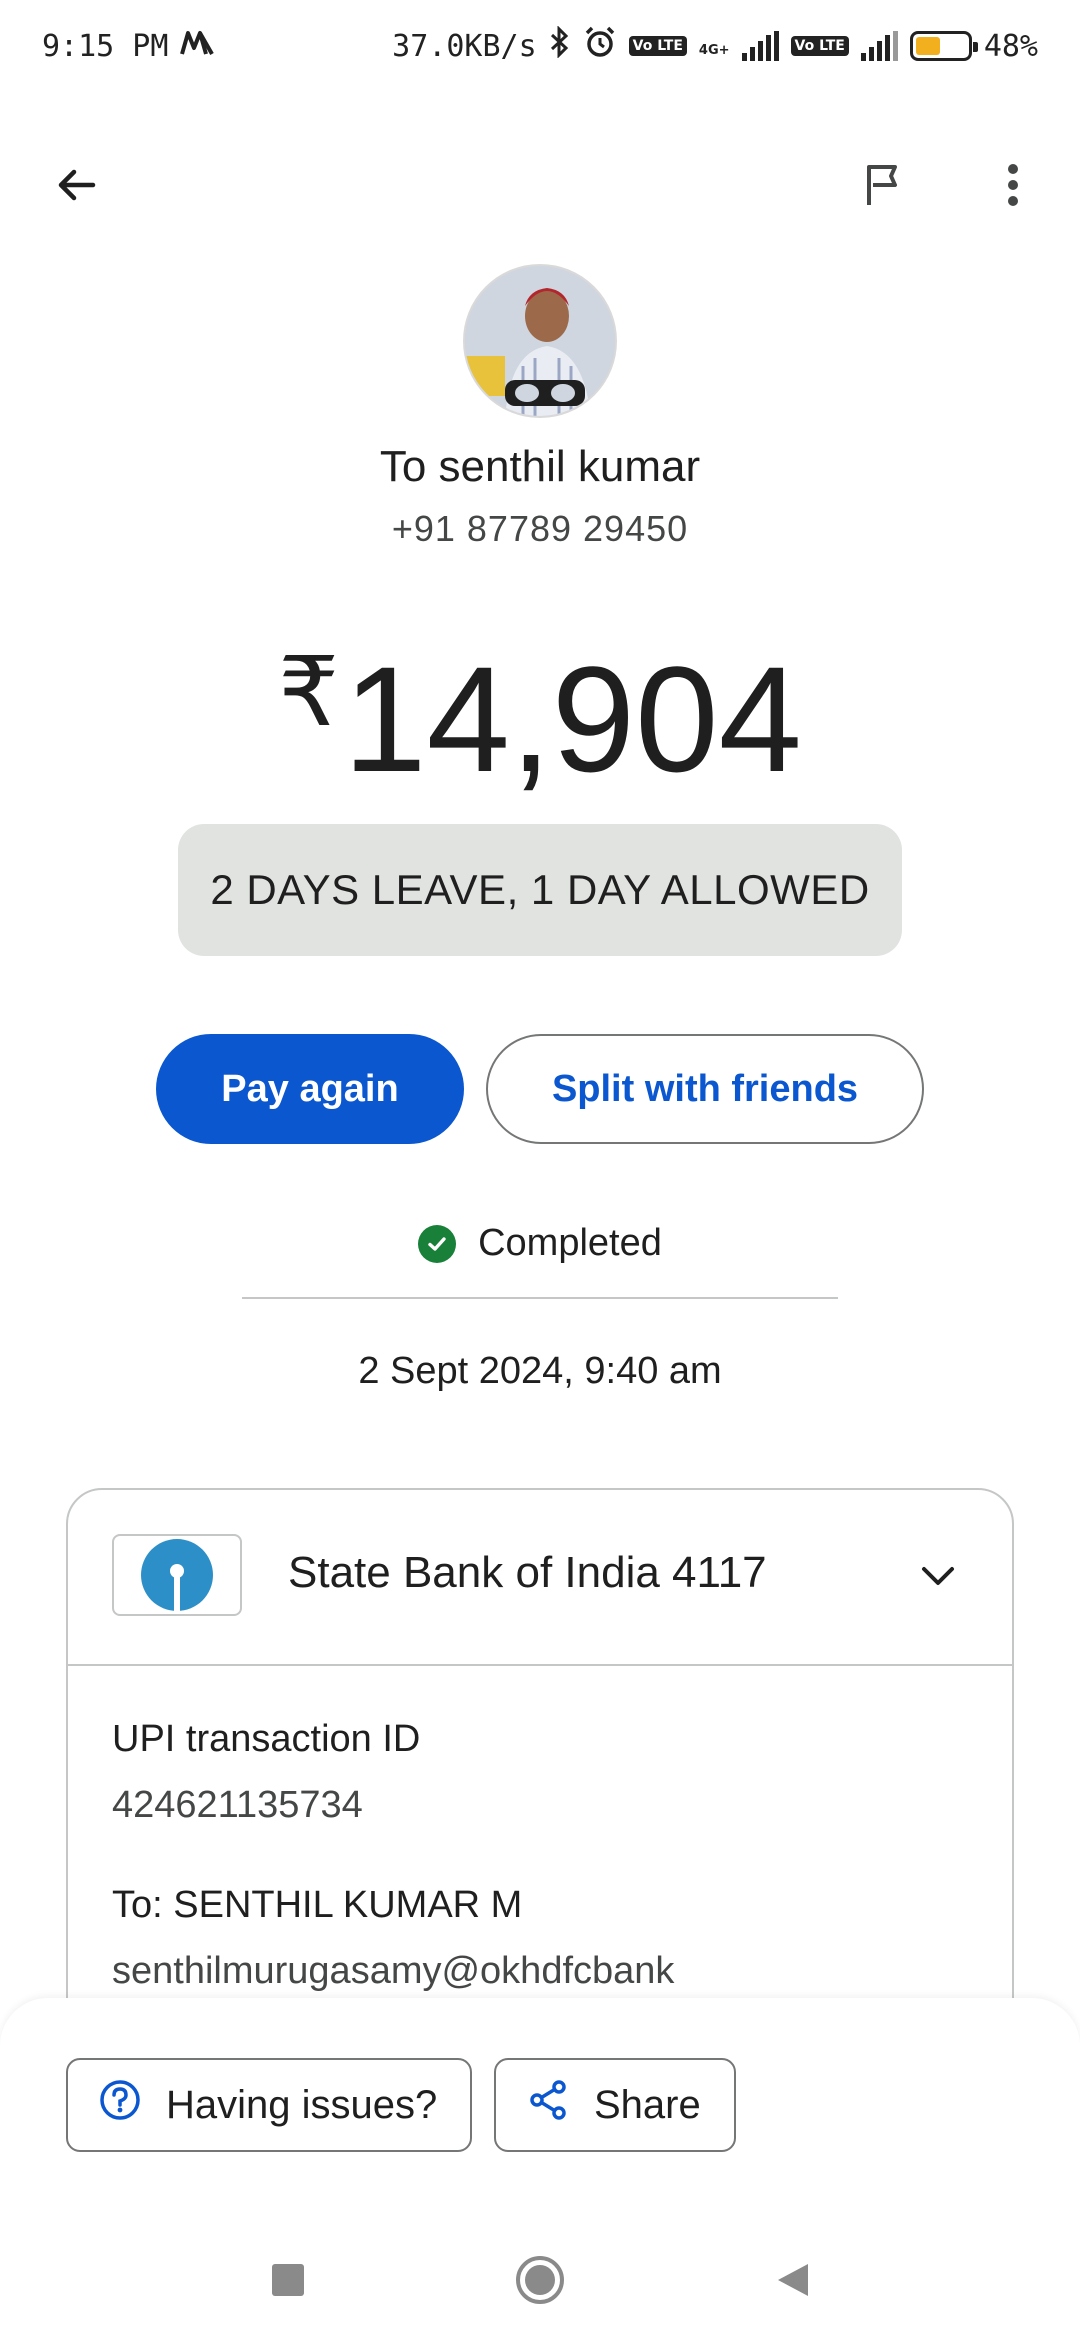 This screenshot has height=2340, width=1080. I want to click on flag-icon, so click(883, 185).